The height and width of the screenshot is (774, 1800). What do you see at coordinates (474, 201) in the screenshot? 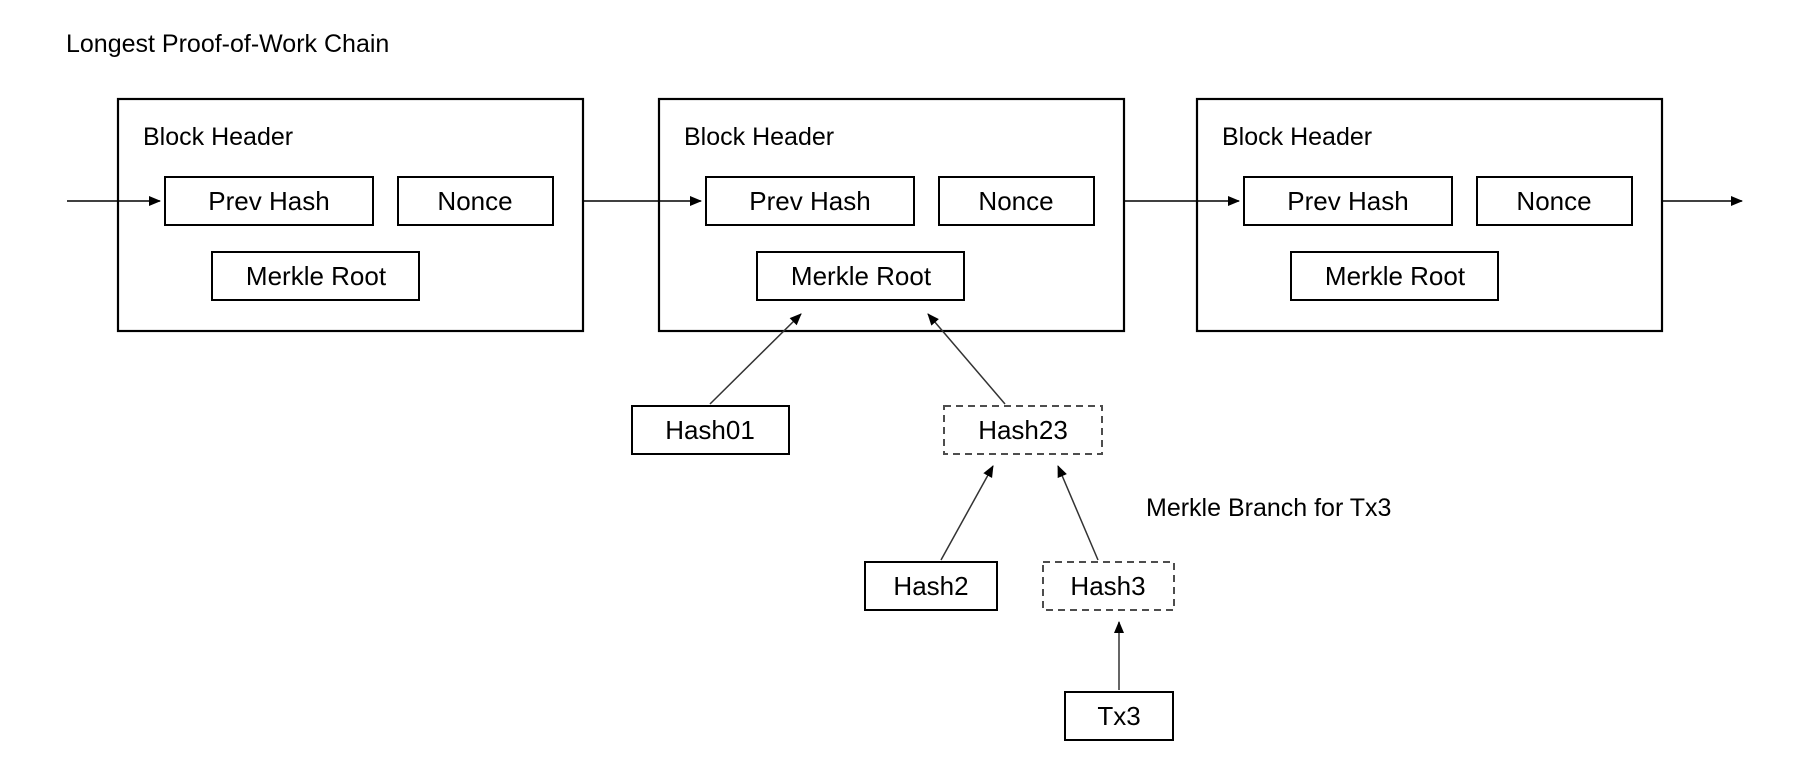
I see `block-1-nonce-label: Nonce` at bounding box center [474, 201].